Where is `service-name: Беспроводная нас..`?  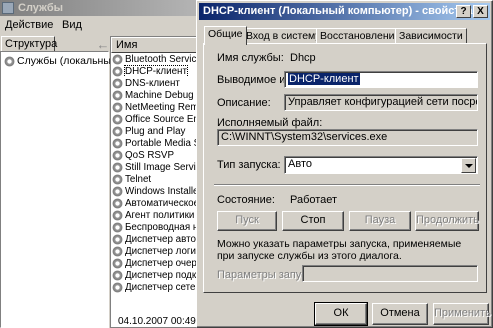
service-name: Беспроводная нас.. is located at coordinates (163, 227).